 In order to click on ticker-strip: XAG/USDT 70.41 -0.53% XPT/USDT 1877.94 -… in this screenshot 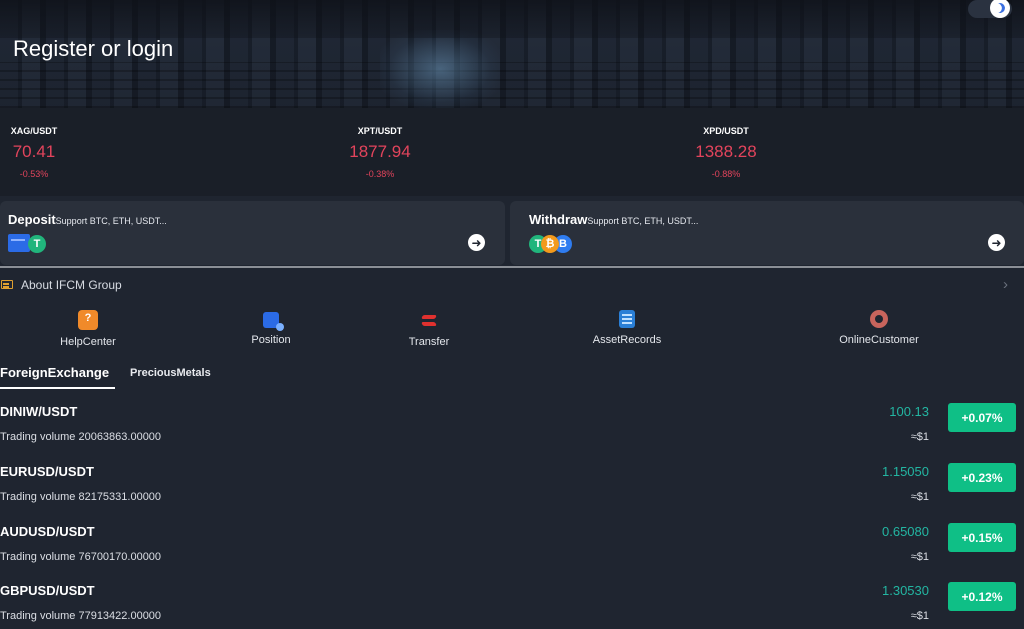, I will do `click(512, 152)`.